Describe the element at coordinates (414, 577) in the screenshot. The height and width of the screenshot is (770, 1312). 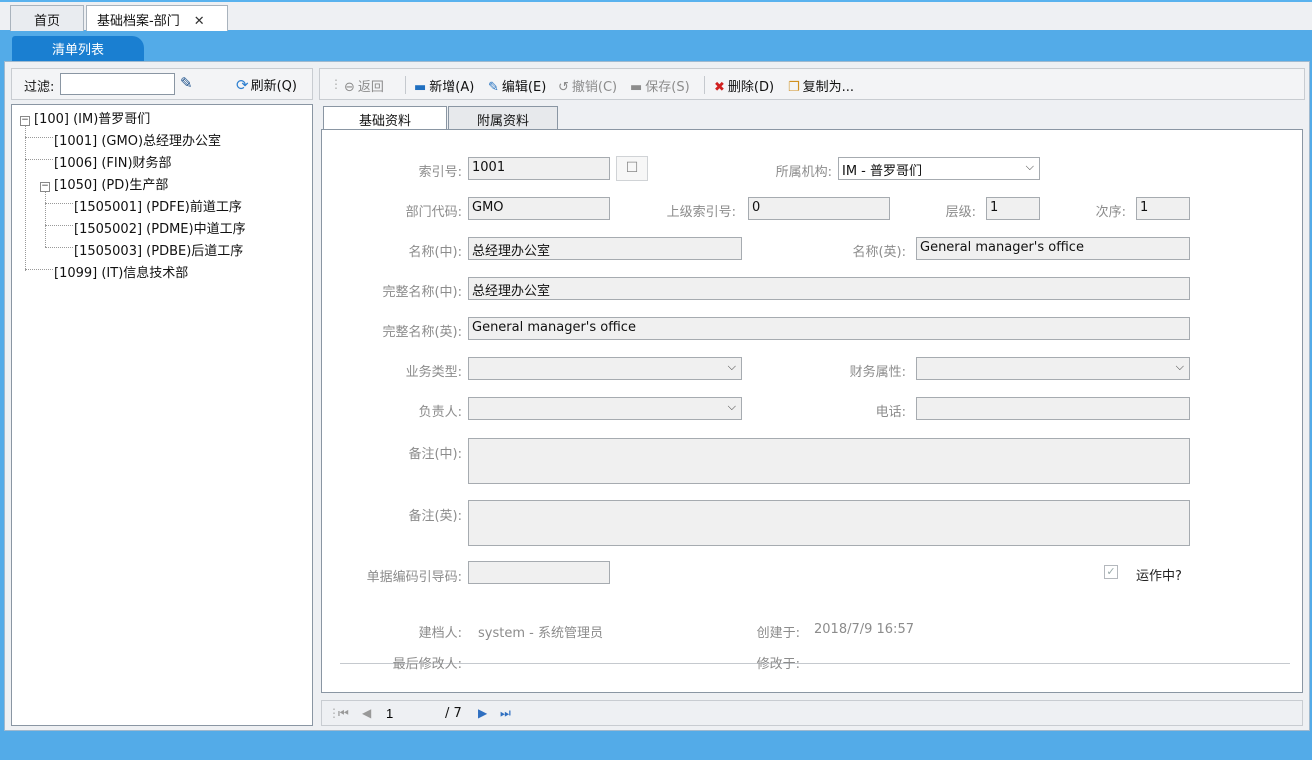
I see `doc-code-label: 单据编码引导码:` at that location.